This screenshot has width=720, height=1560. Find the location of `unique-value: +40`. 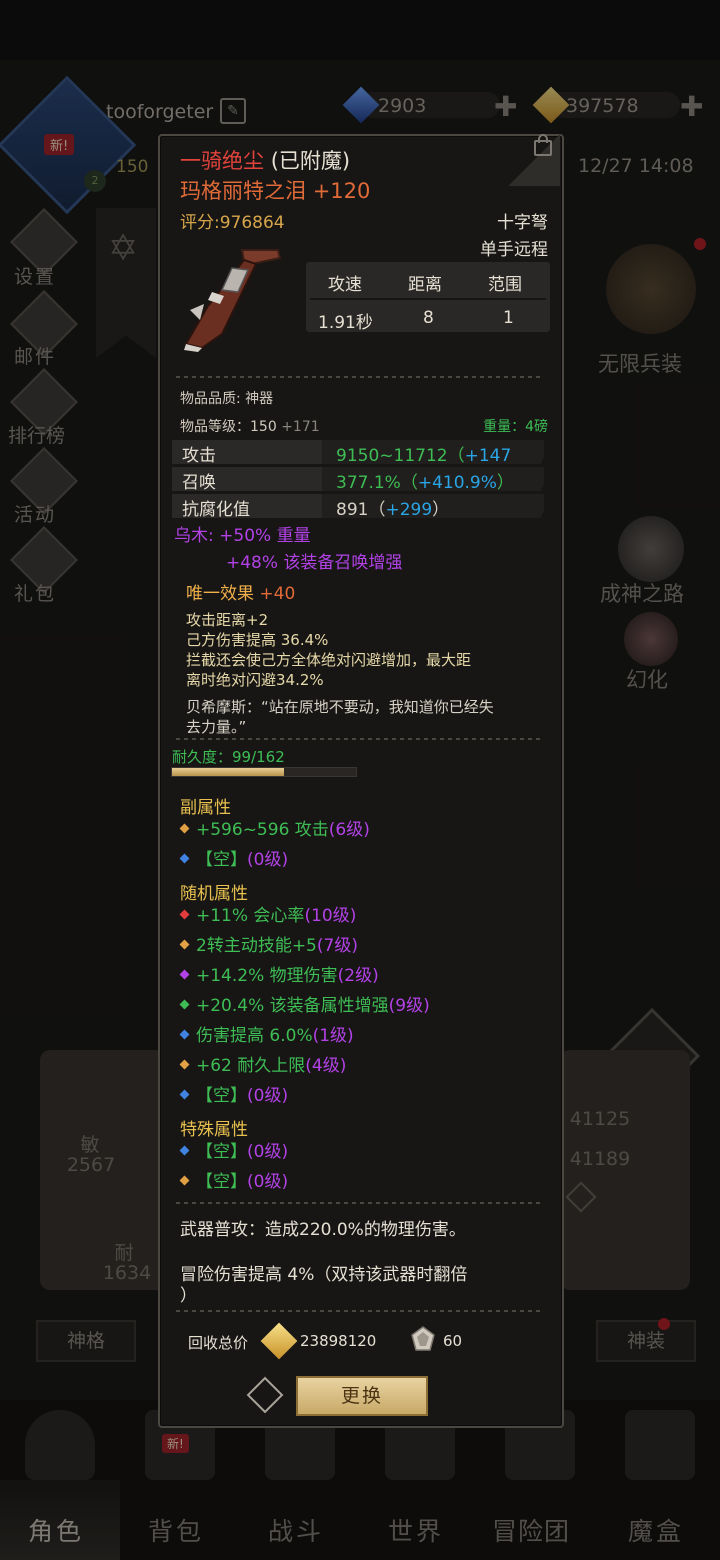

unique-value: +40 is located at coordinates (277, 594).